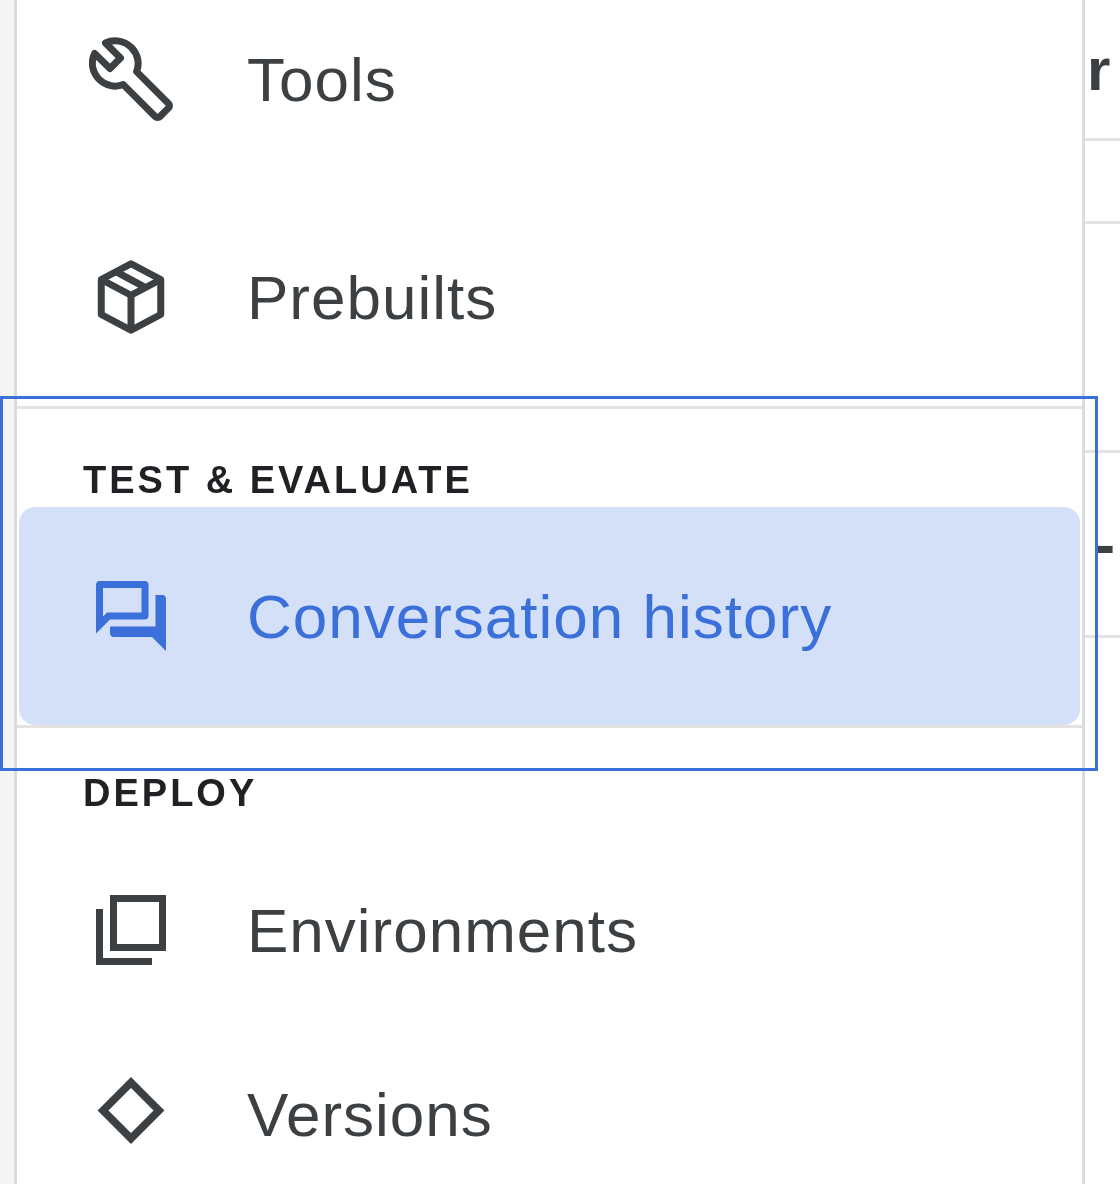 The height and width of the screenshot is (1184, 1120). What do you see at coordinates (1098, 69) in the screenshot?
I see `cell-text: r` at bounding box center [1098, 69].